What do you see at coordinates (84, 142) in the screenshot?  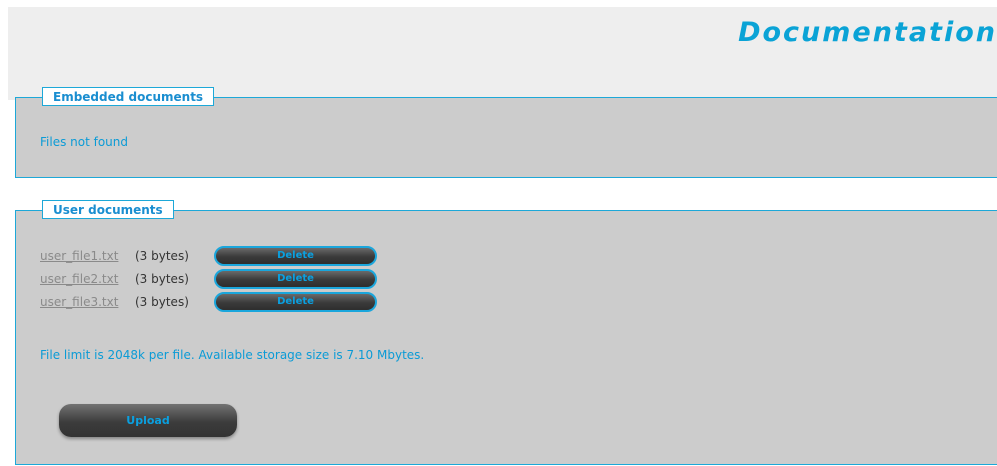 I see `embedded-files-status: Files not found` at bounding box center [84, 142].